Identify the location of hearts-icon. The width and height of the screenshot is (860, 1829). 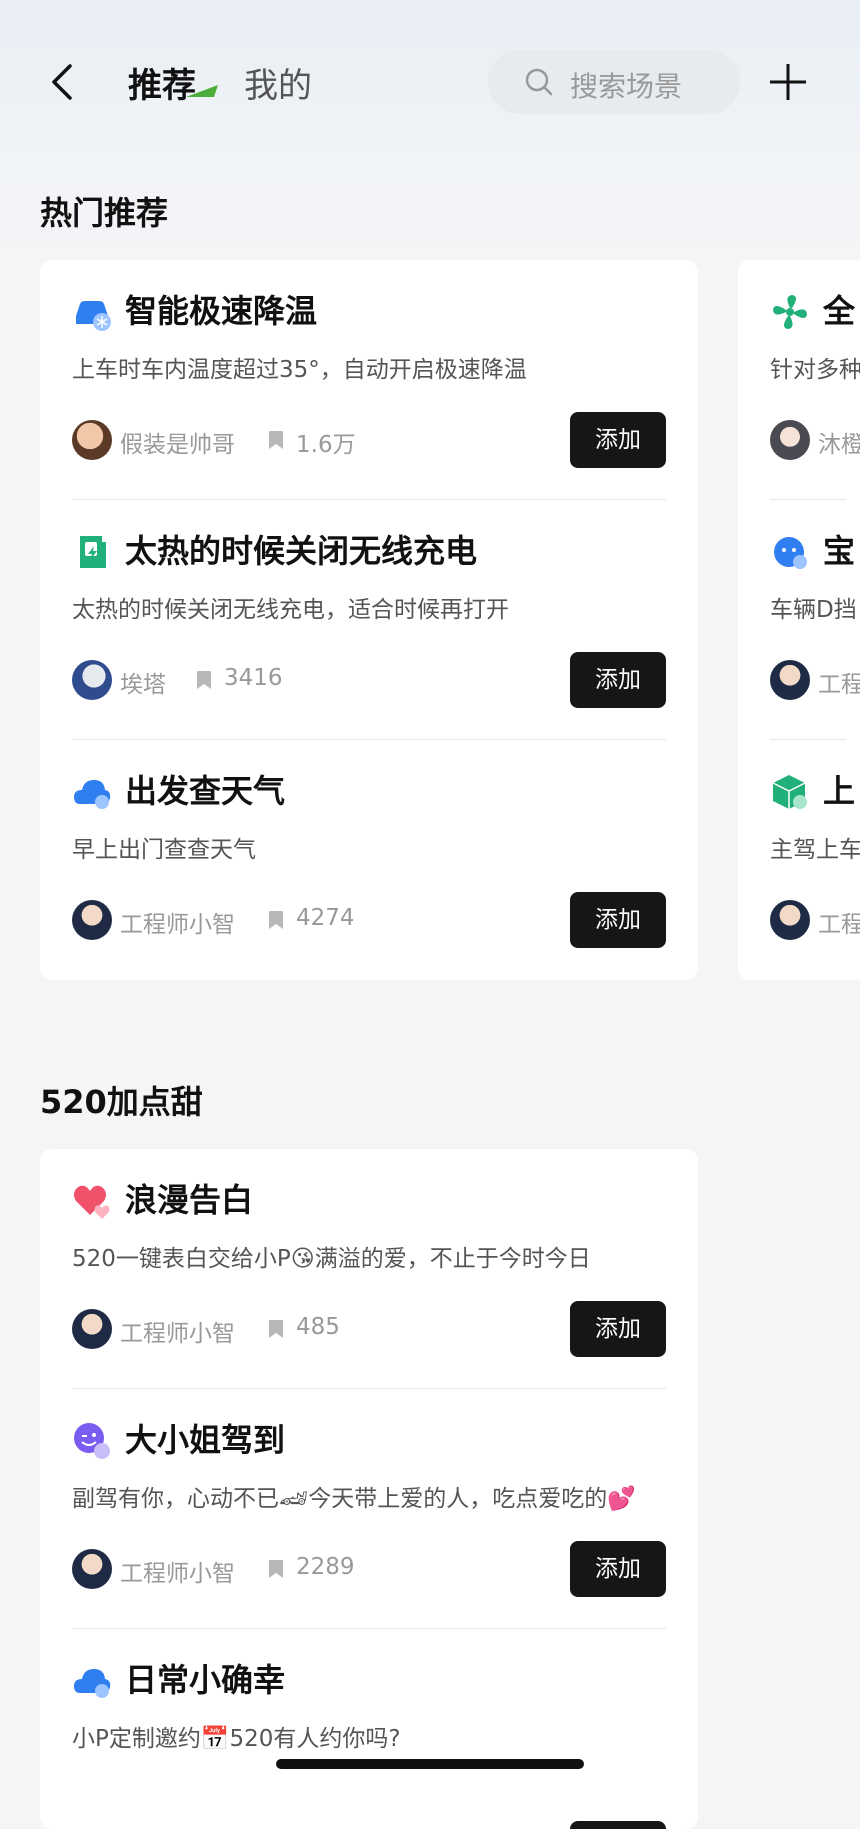
(91, 1202).